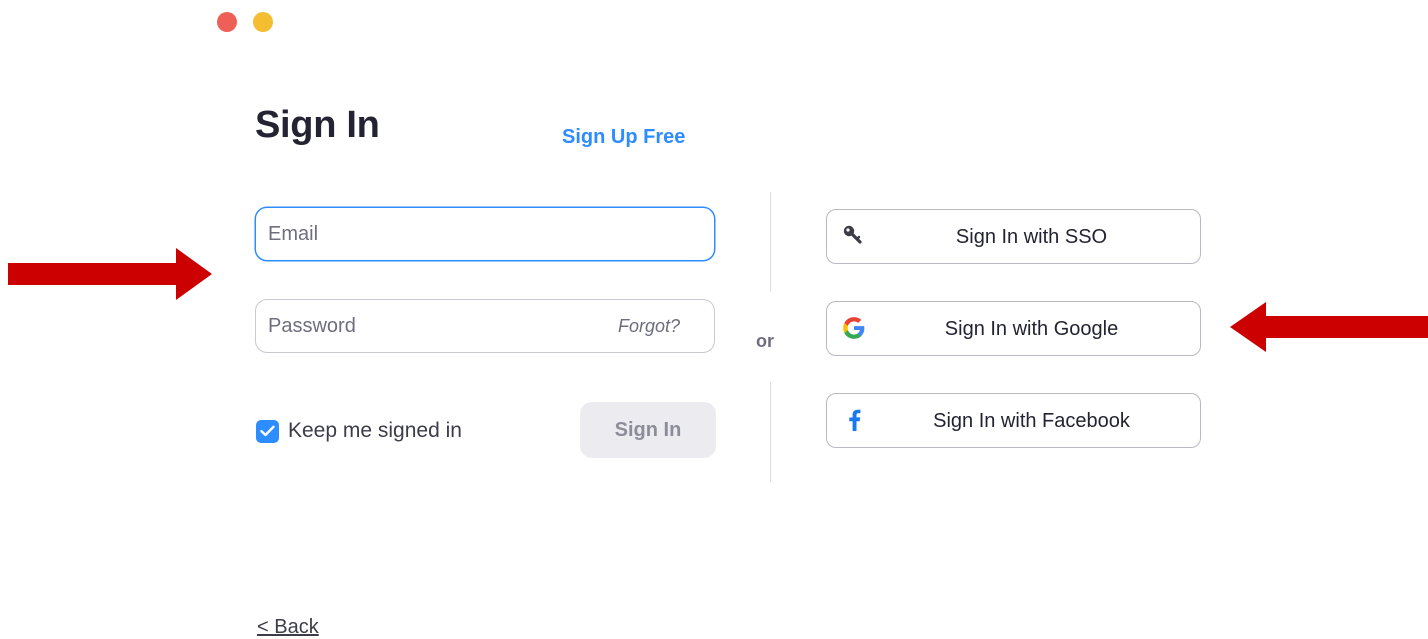  I want to click on sign-in-google-button: Sign In with Google, so click(1013, 328).